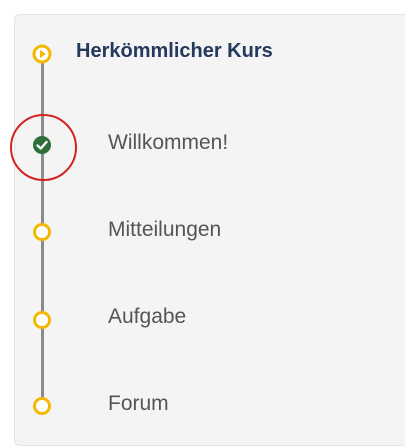  I want to click on course-title: Herkömmlicher Kurs, so click(174, 51).